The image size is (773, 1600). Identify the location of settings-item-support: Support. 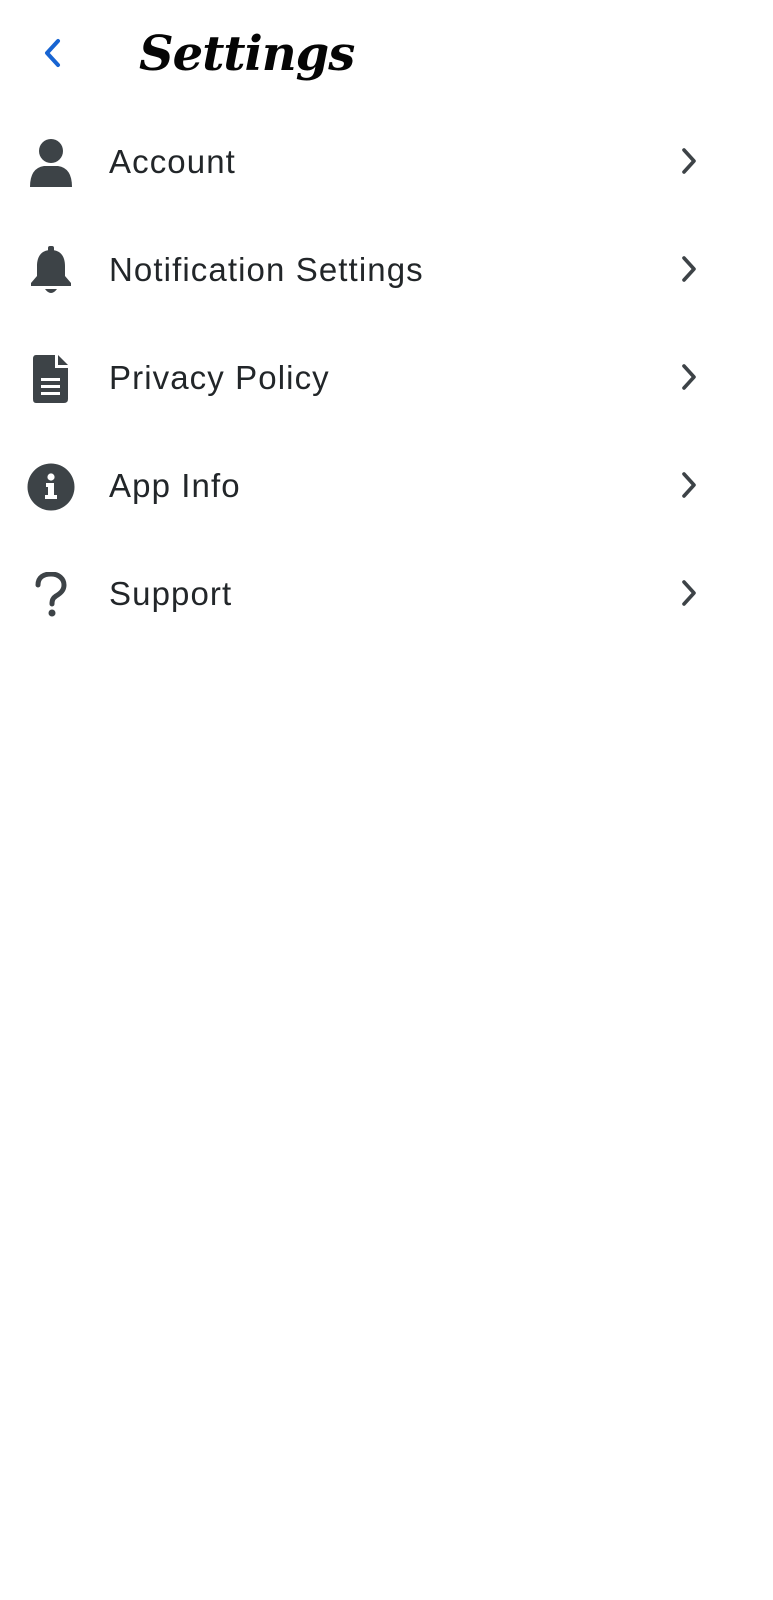
(386, 594).